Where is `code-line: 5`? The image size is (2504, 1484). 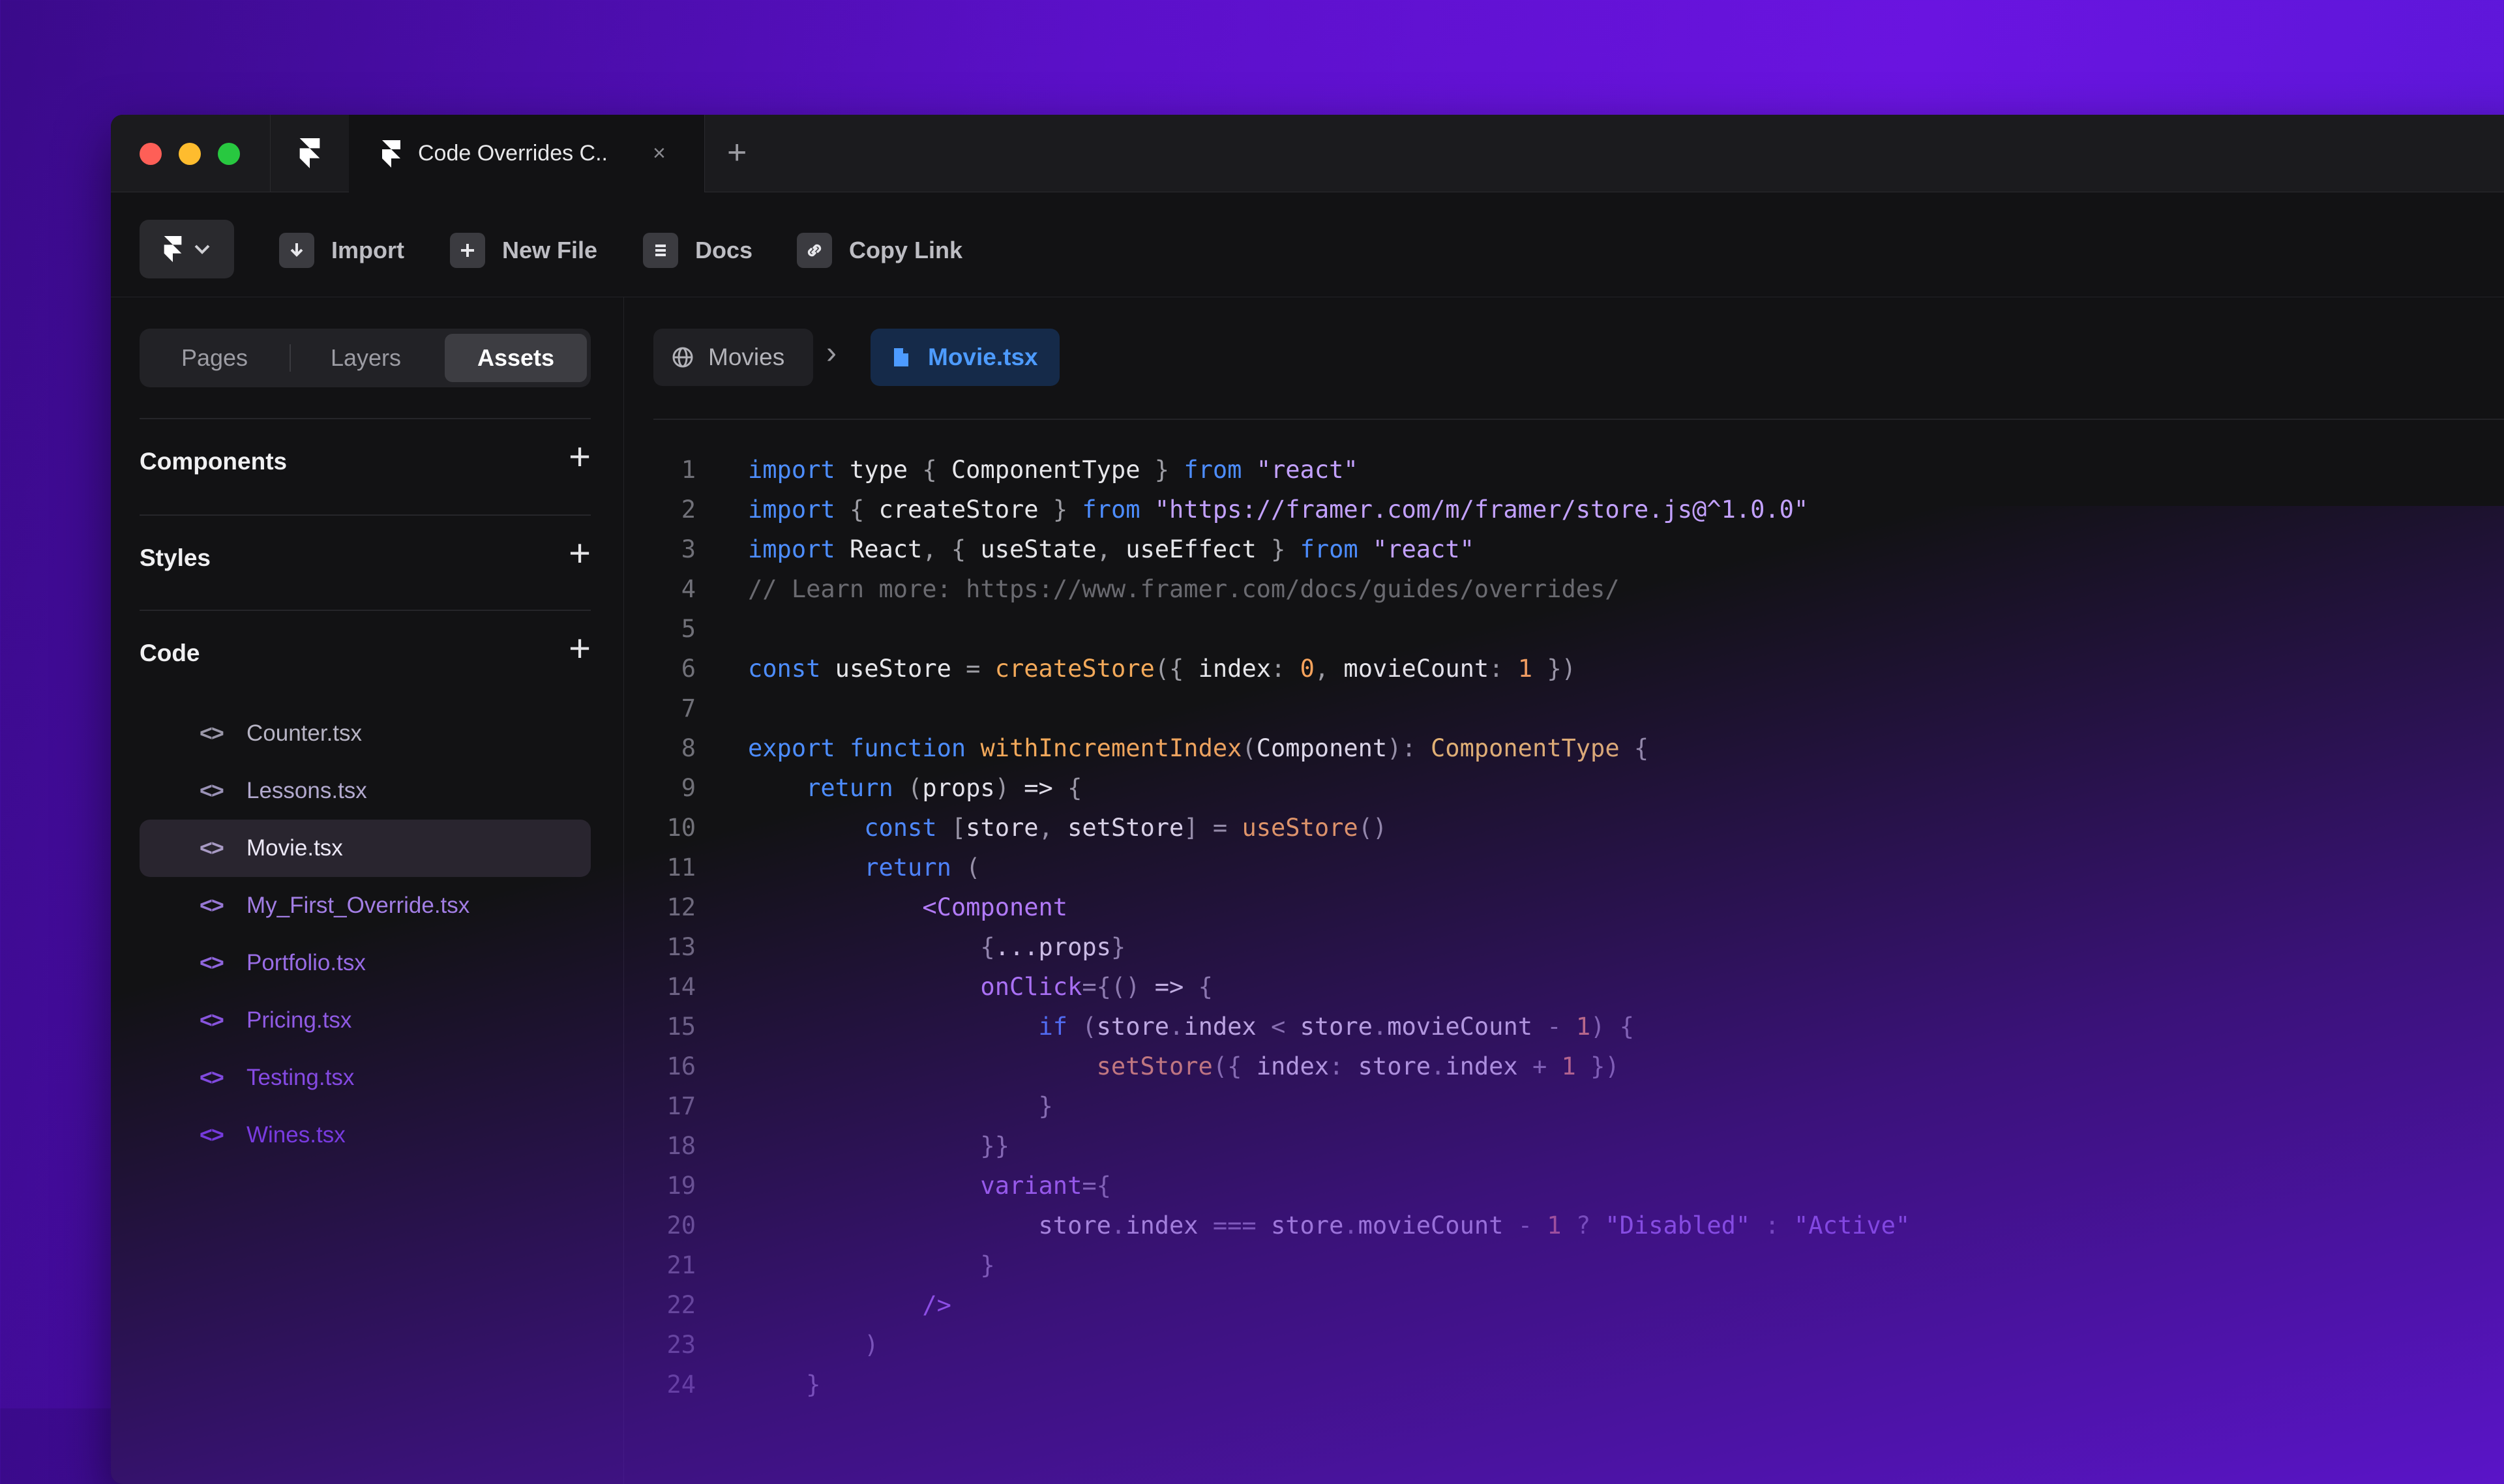 code-line: 5 is located at coordinates (686, 629).